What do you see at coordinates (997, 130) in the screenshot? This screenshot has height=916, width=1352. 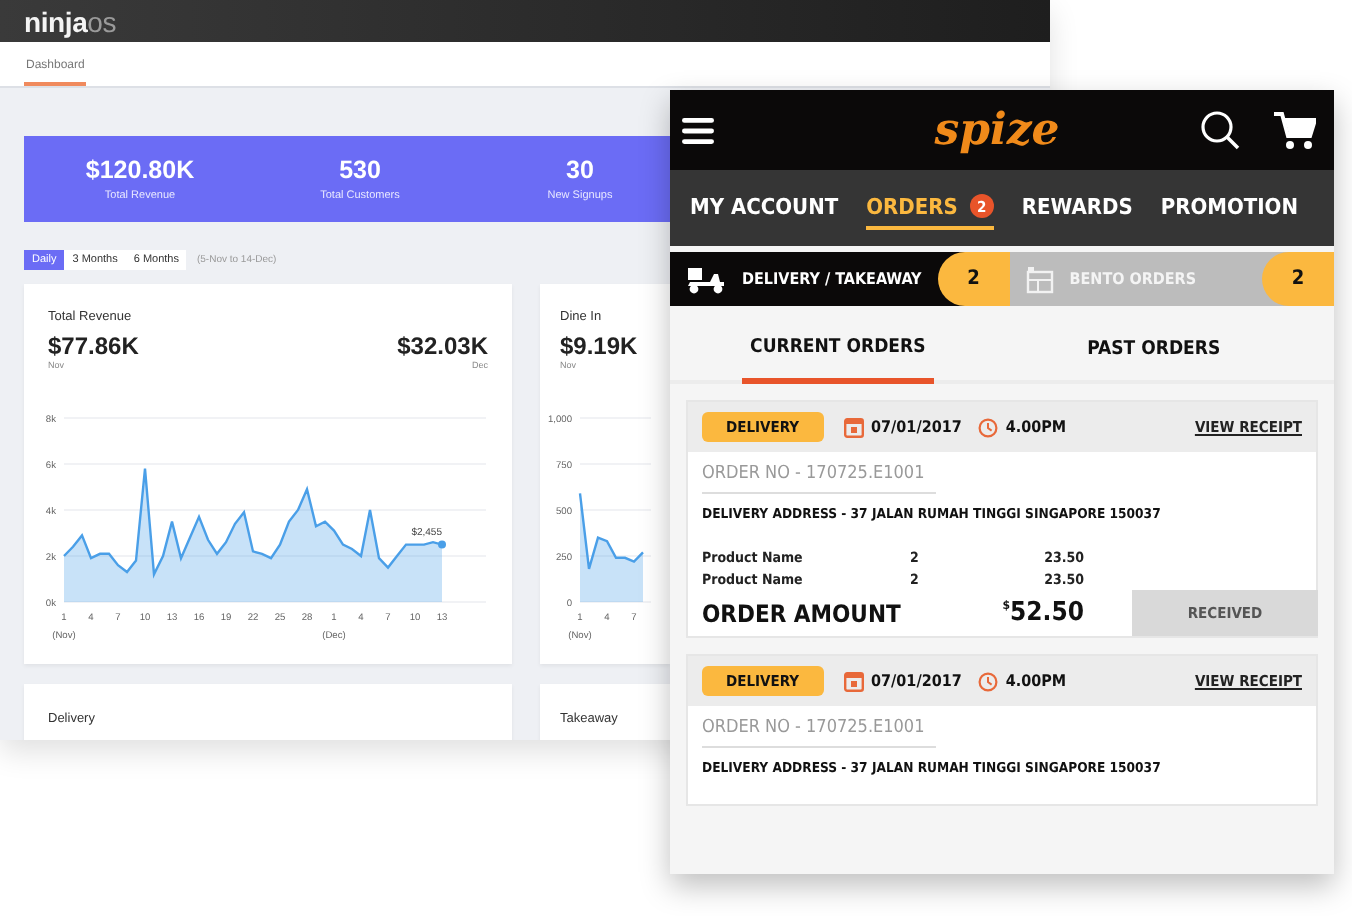 I see `app-logo: spize` at bounding box center [997, 130].